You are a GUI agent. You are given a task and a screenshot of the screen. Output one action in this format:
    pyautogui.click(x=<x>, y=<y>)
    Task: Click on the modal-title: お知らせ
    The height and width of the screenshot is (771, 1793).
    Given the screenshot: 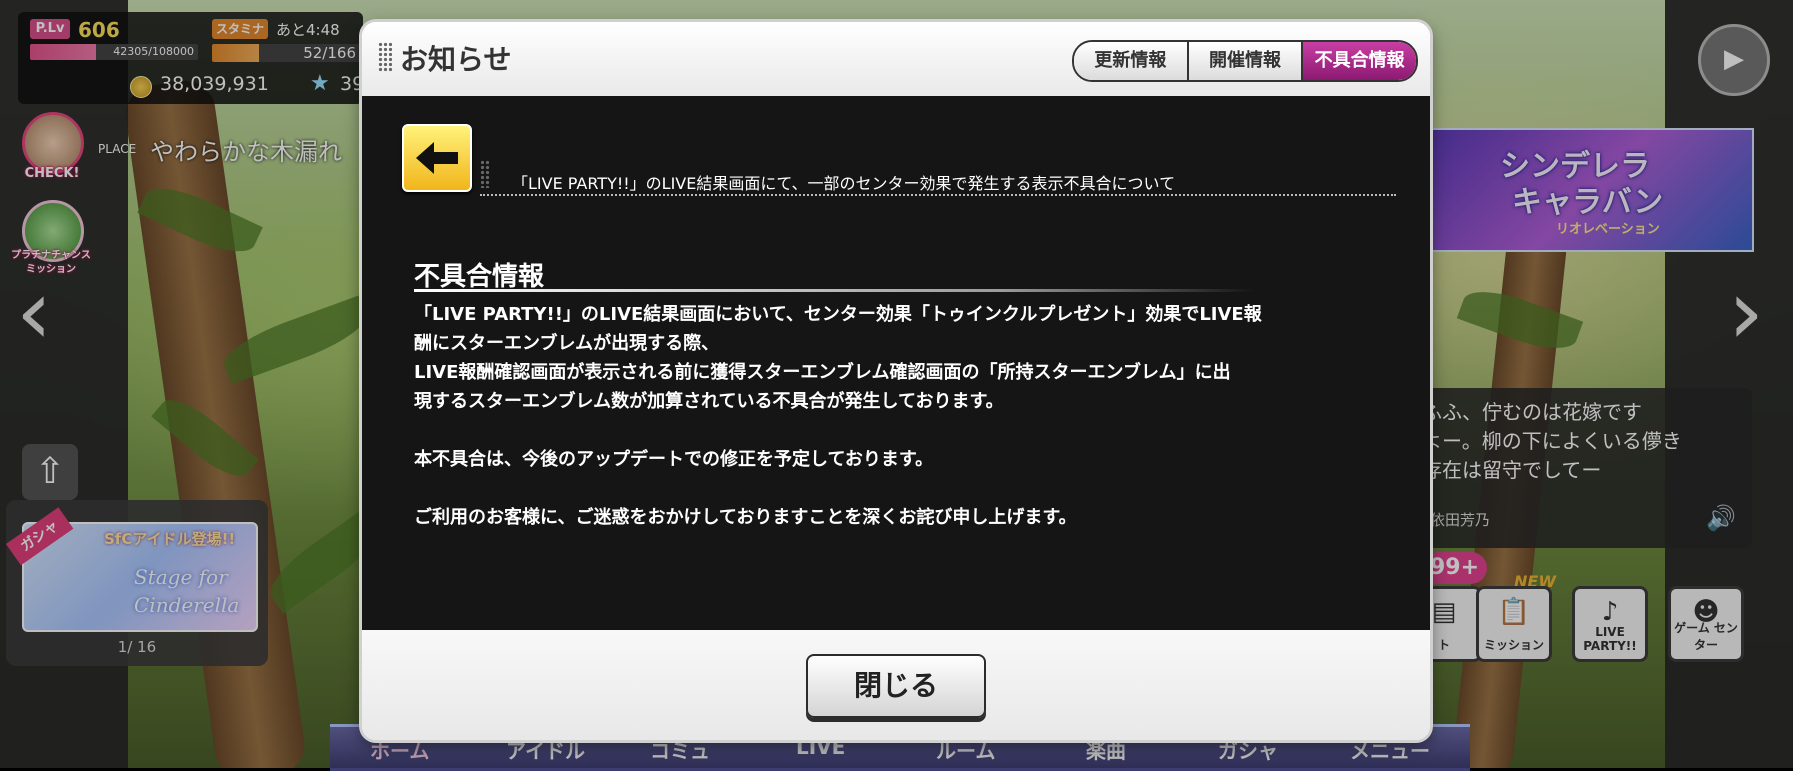 What is the action you would take?
    pyautogui.click(x=456, y=59)
    